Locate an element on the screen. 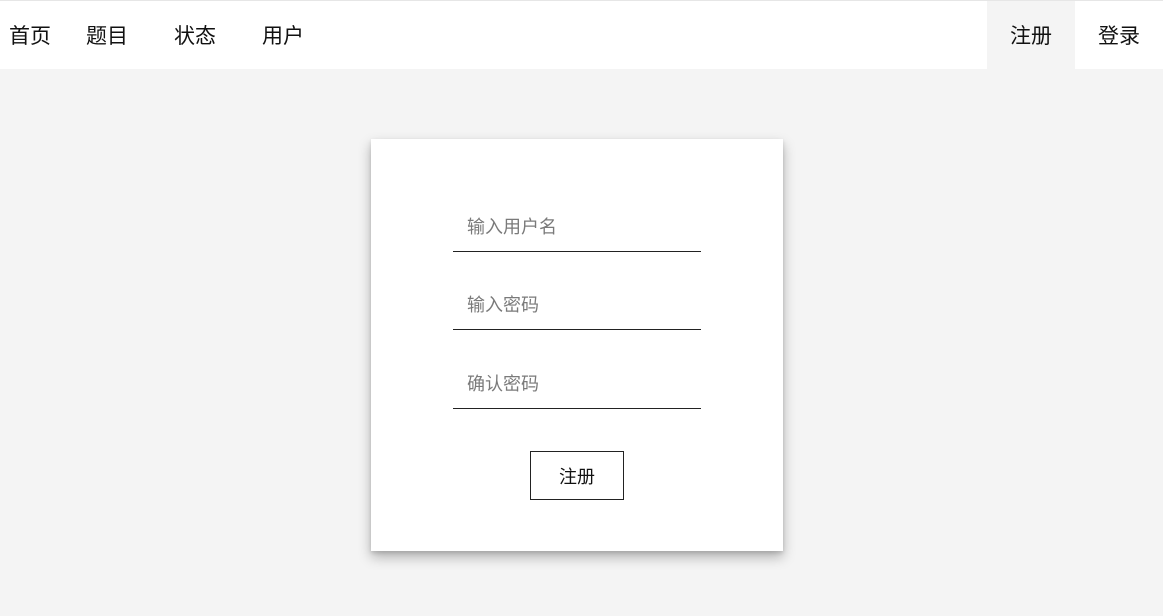  register-submit-button: 注册 is located at coordinates (577, 475).